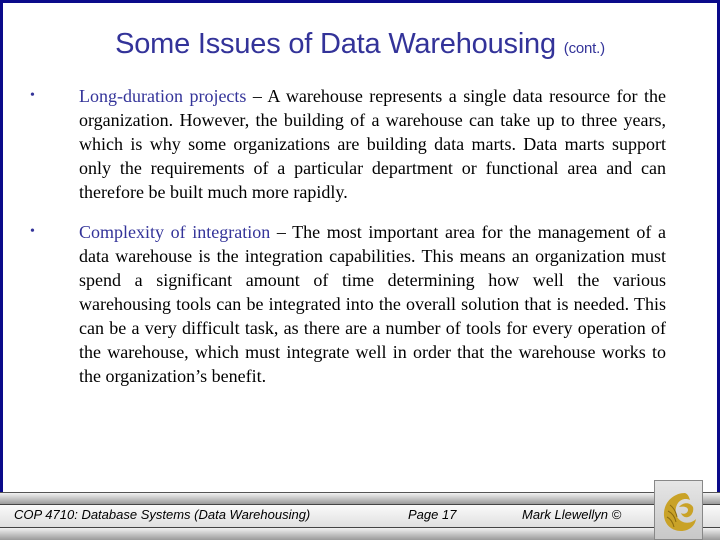 Image resolution: width=720 pixels, height=540 pixels. I want to click on footer-author: Mark Llewellyn ©, so click(572, 514).